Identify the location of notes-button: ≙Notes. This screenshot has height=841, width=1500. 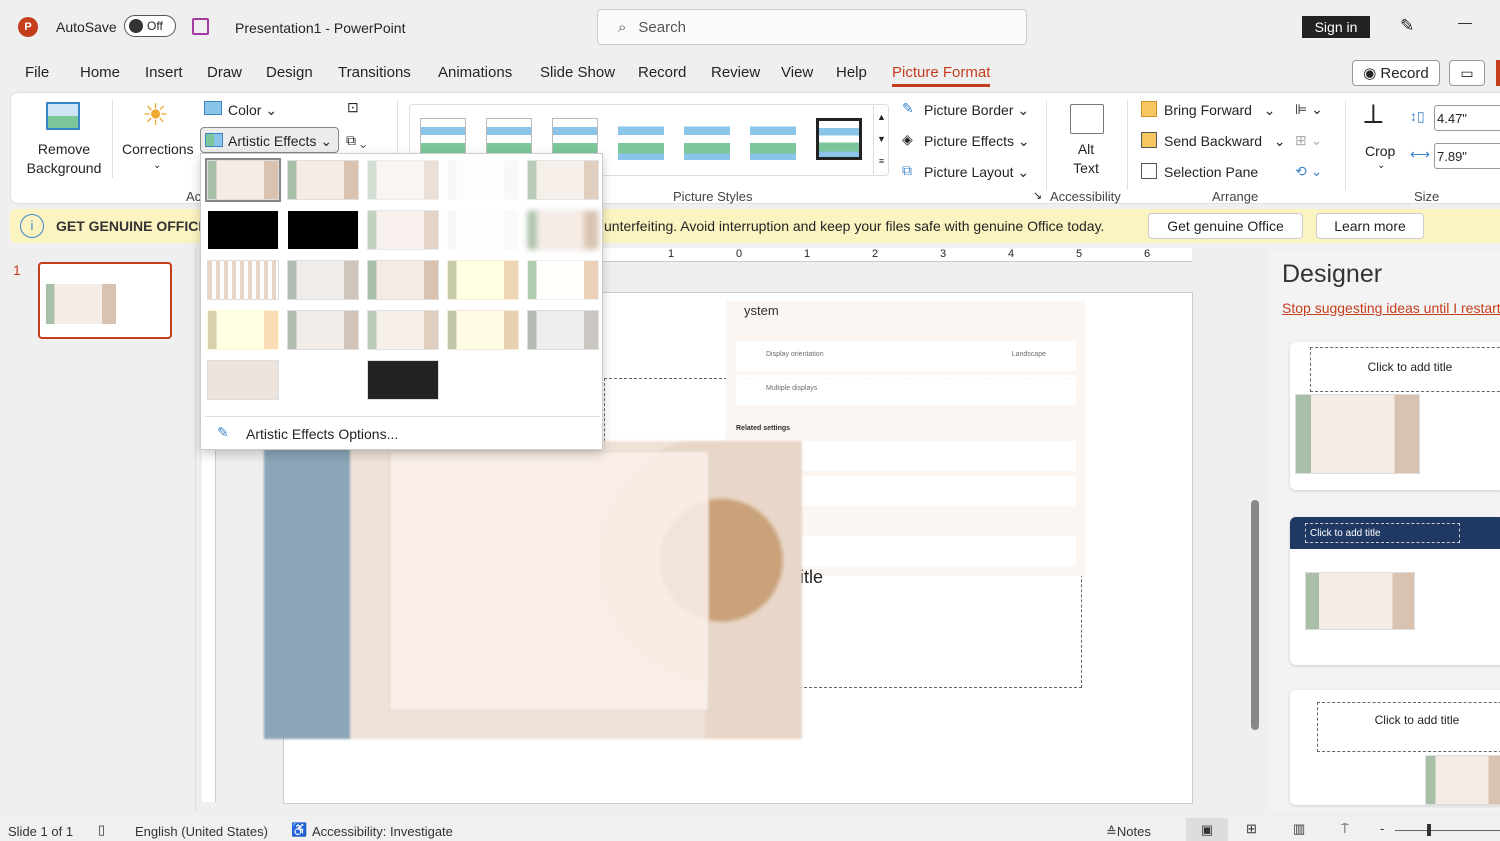
(1128, 832).